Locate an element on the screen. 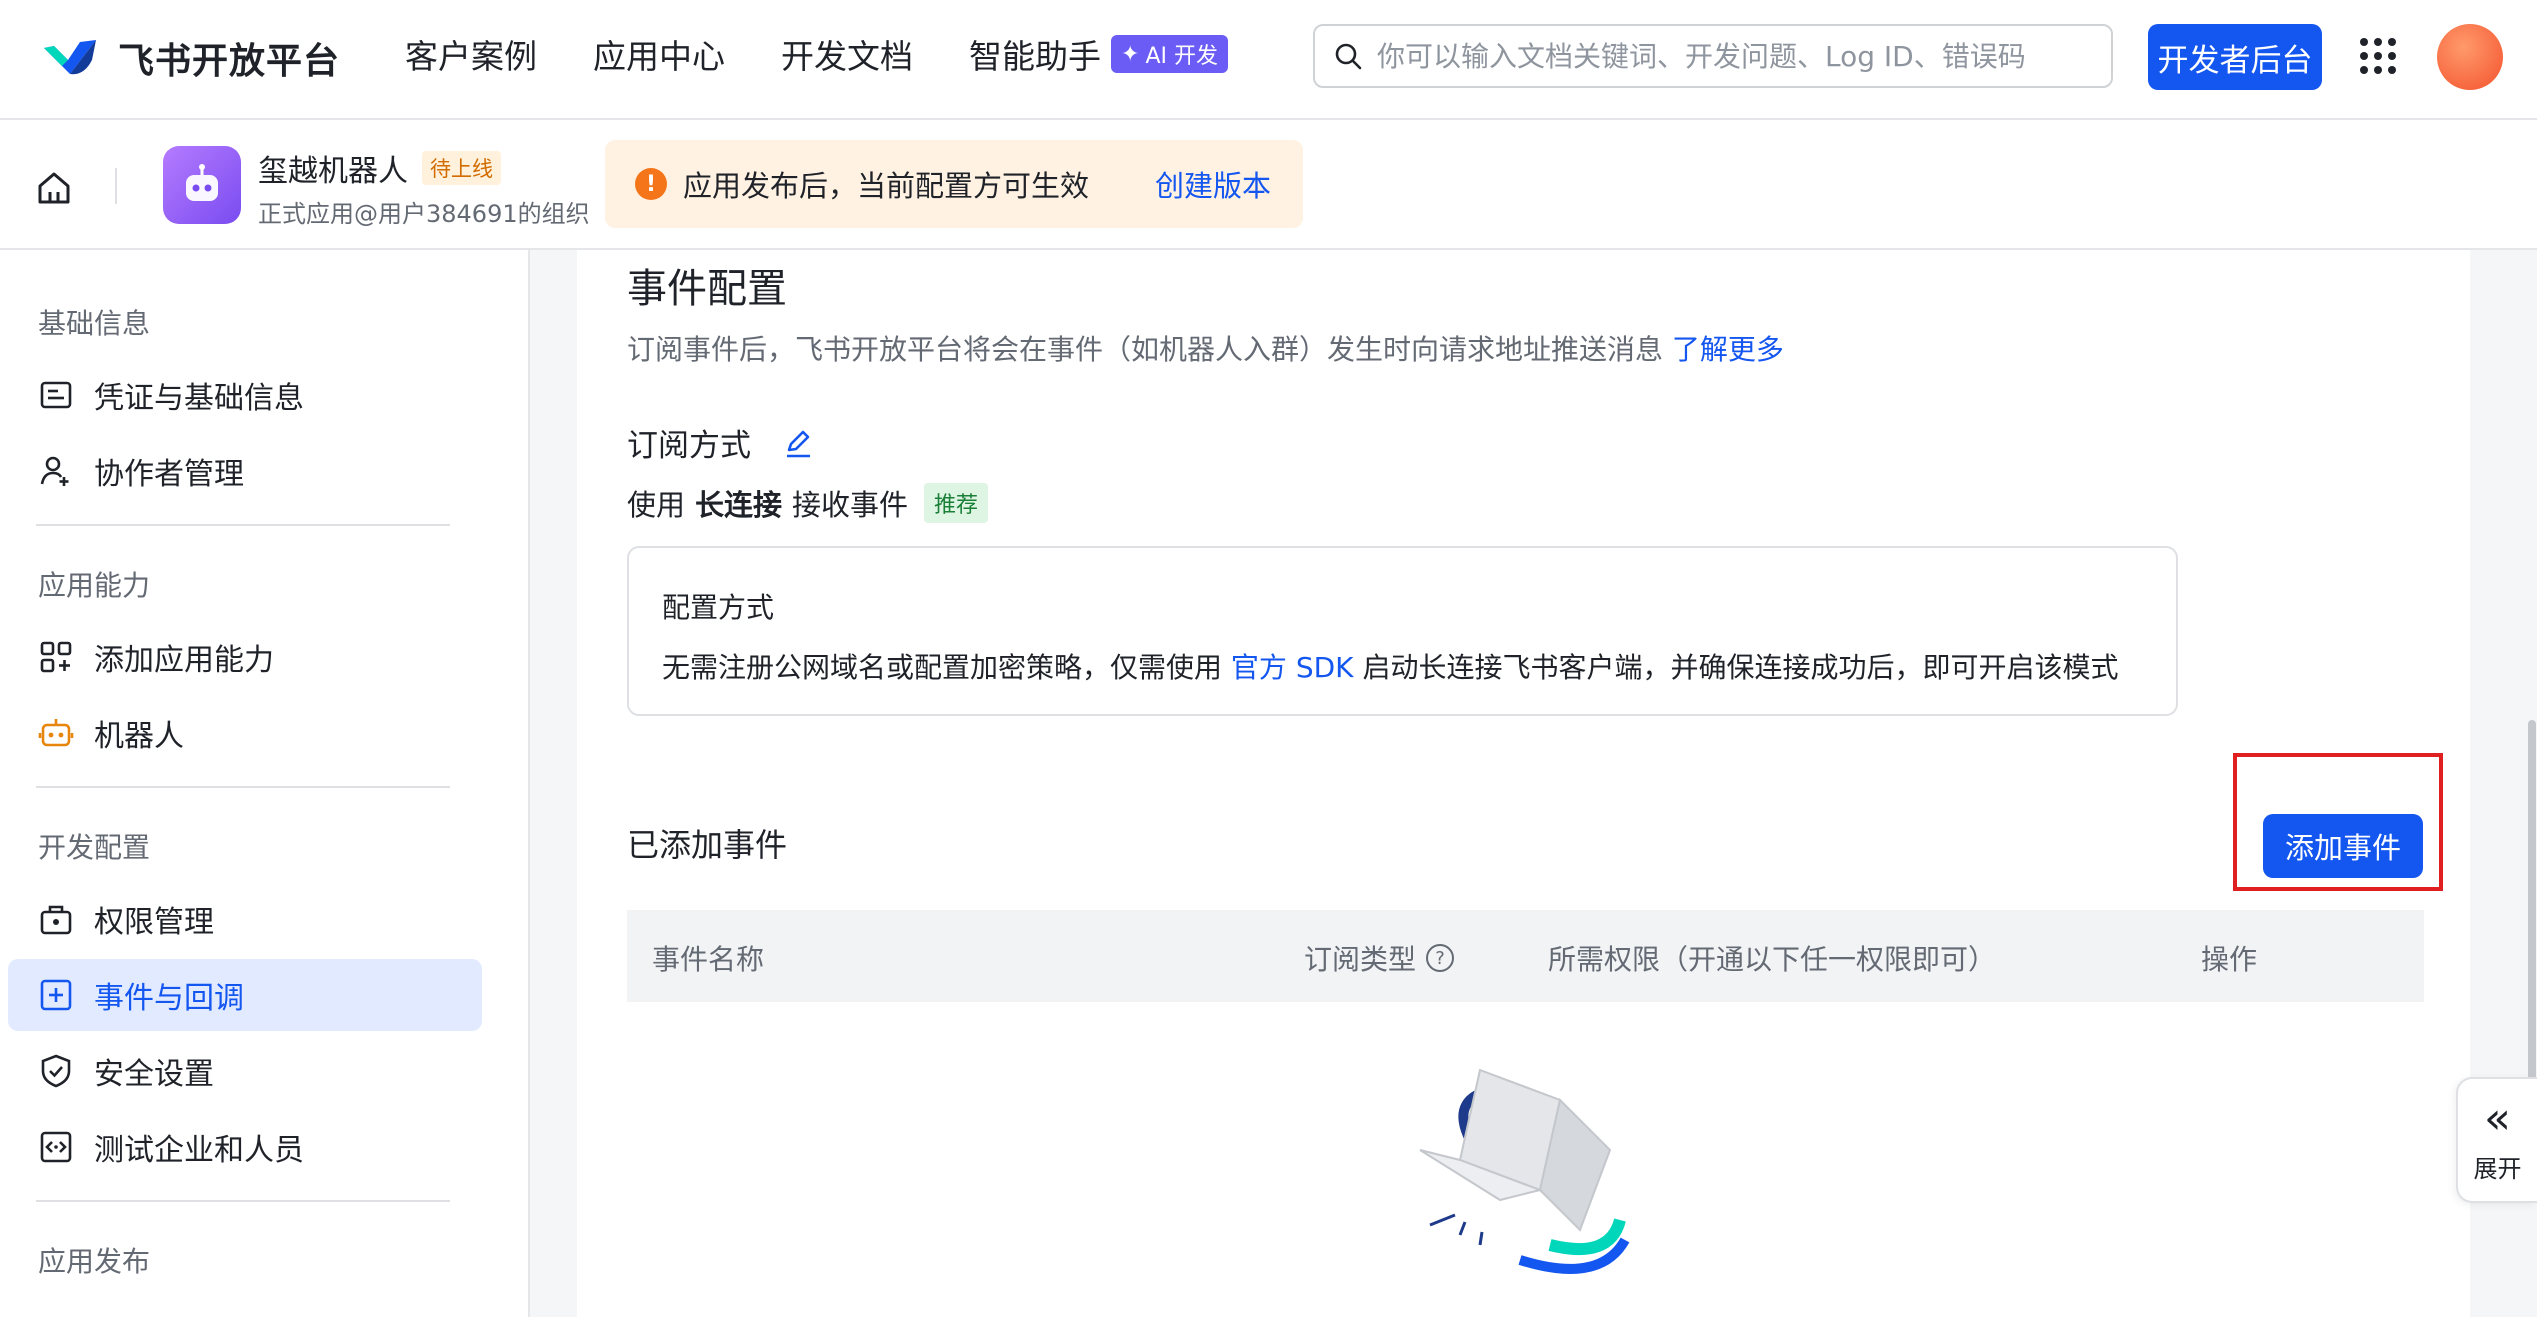 The width and height of the screenshot is (2537, 1317). test-icon is located at coordinates (56, 1147).